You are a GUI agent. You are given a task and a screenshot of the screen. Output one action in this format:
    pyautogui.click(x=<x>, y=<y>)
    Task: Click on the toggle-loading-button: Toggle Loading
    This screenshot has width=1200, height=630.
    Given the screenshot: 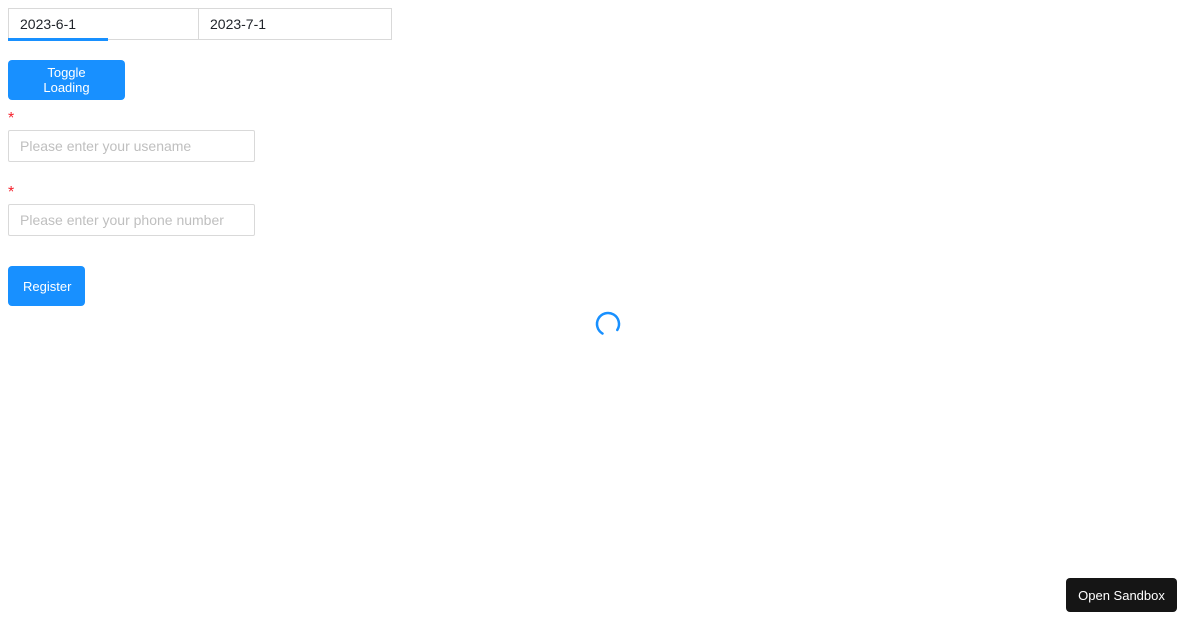 What is the action you would take?
    pyautogui.click(x=66, y=80)
    